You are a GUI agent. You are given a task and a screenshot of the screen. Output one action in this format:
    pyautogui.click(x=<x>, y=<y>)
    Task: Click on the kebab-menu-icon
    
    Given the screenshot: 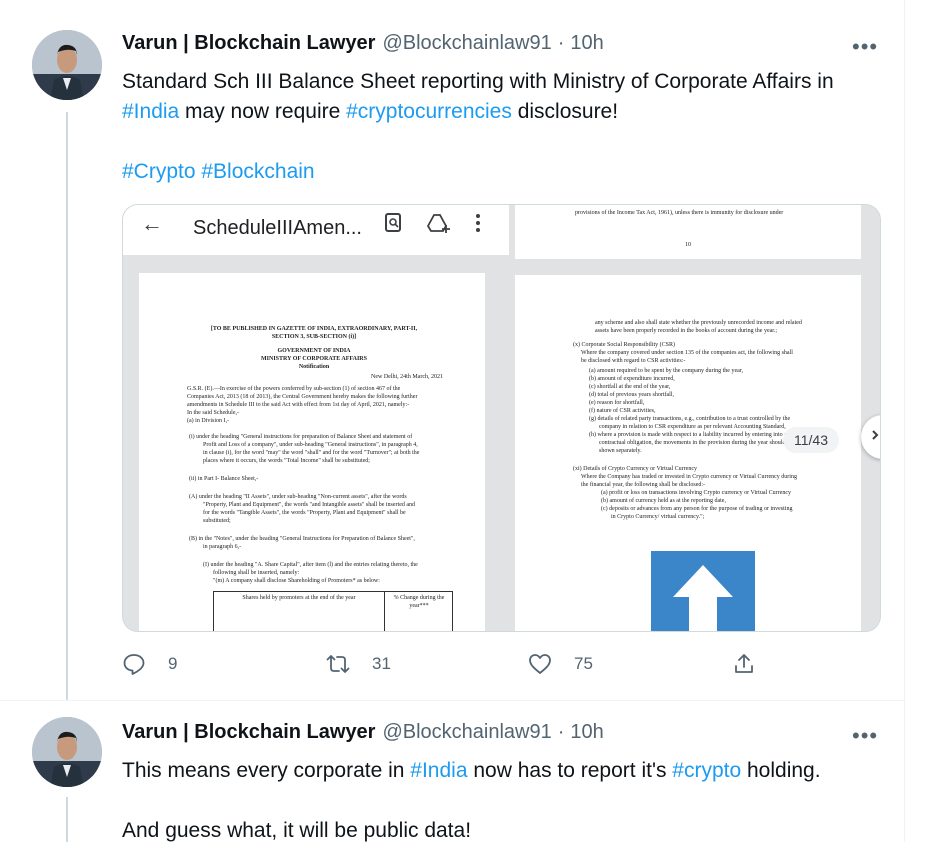 What is the action you would take?
    pyautogui.click(x=478, y=225)
    